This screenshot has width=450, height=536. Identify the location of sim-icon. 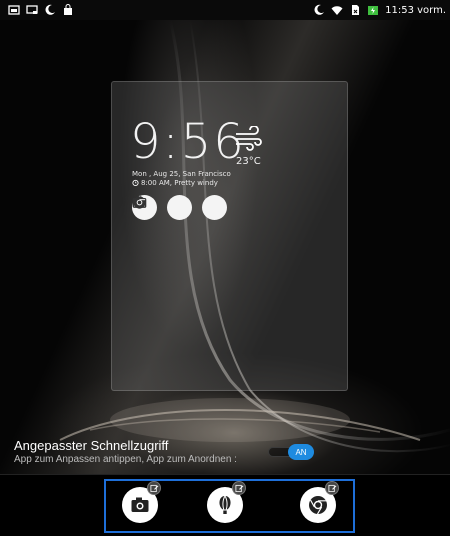
(355, 10).